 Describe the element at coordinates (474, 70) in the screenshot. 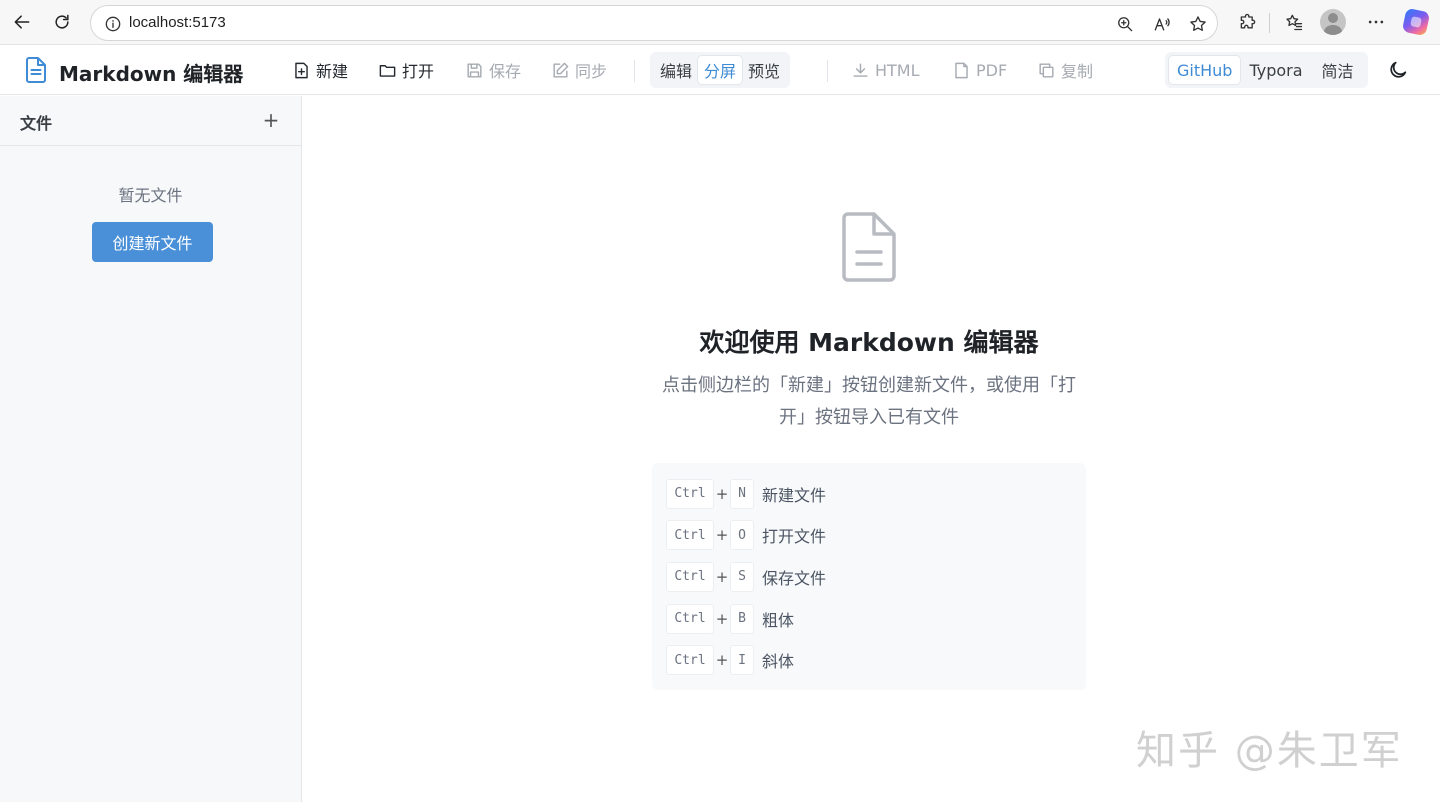

I see `save-icon` at that location.